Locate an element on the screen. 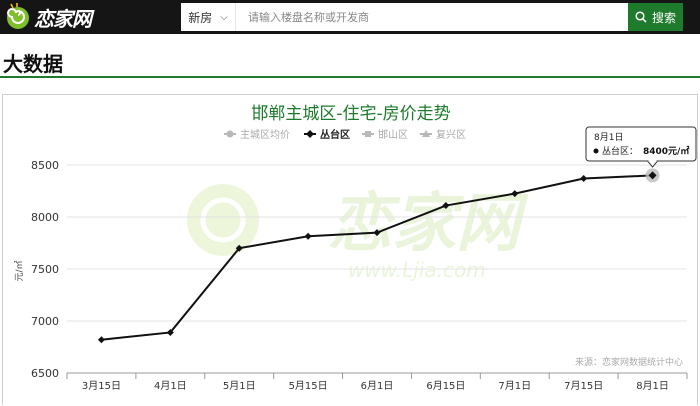 Image resolution: width=700 pixels, height=406 pixels. x-tick-label: 4月1日 is located at coordinates (170, 386).